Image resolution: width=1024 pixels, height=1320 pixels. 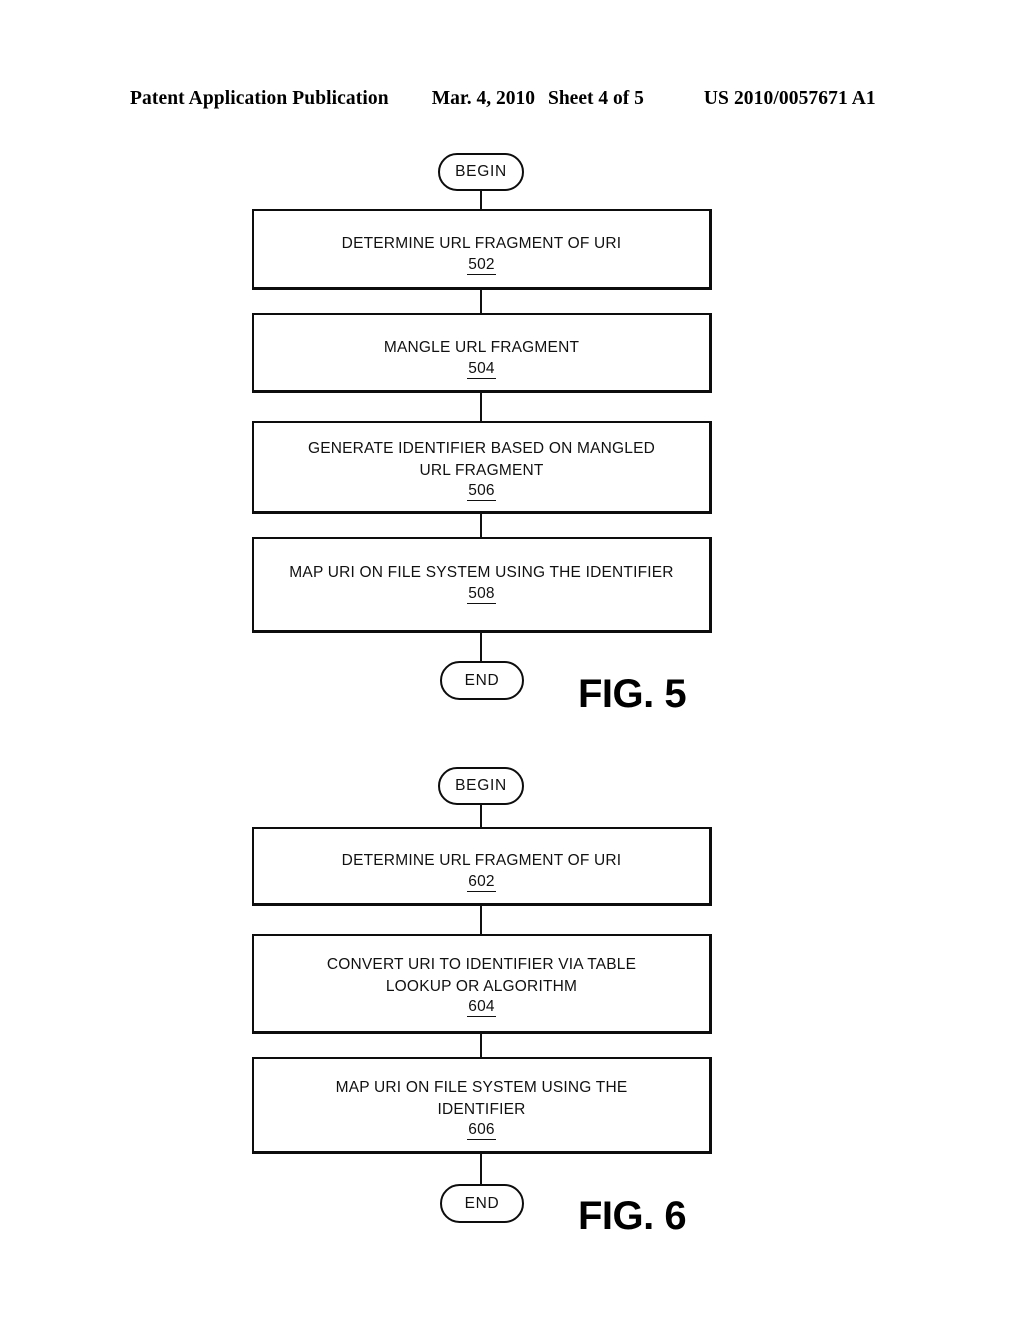 What do you see at coordinates (789, 98) in the screenshot?
I see `header-patent-number: US 2010/0057671 A1` at bounding box center [789, 98].